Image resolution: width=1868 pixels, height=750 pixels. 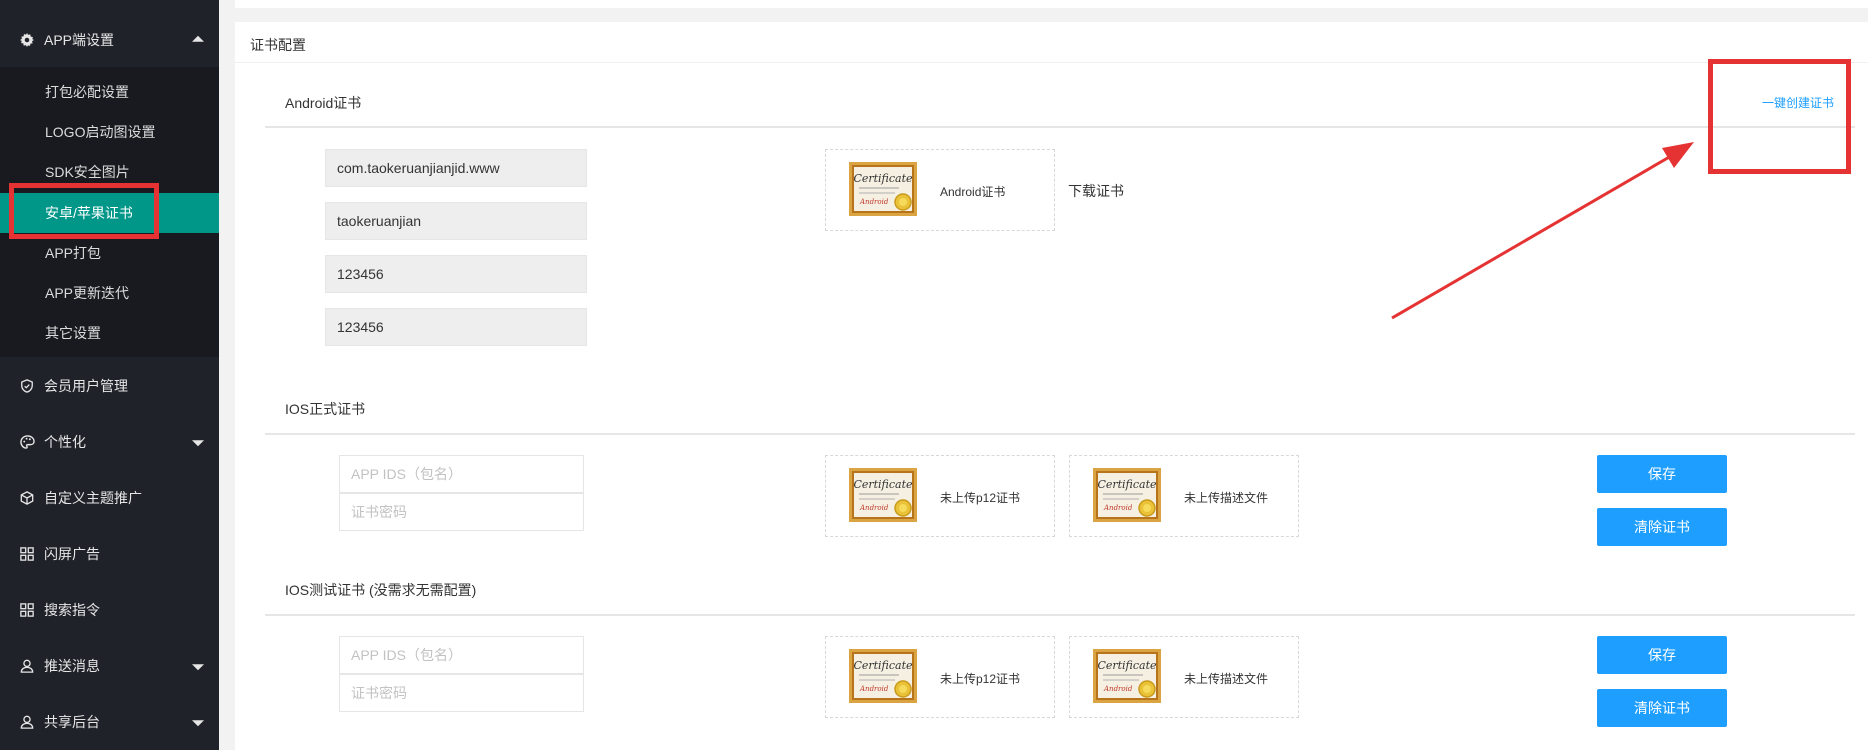 I want to click on nav-search-command-label: 搜索指令, so click(x=72, y=610).